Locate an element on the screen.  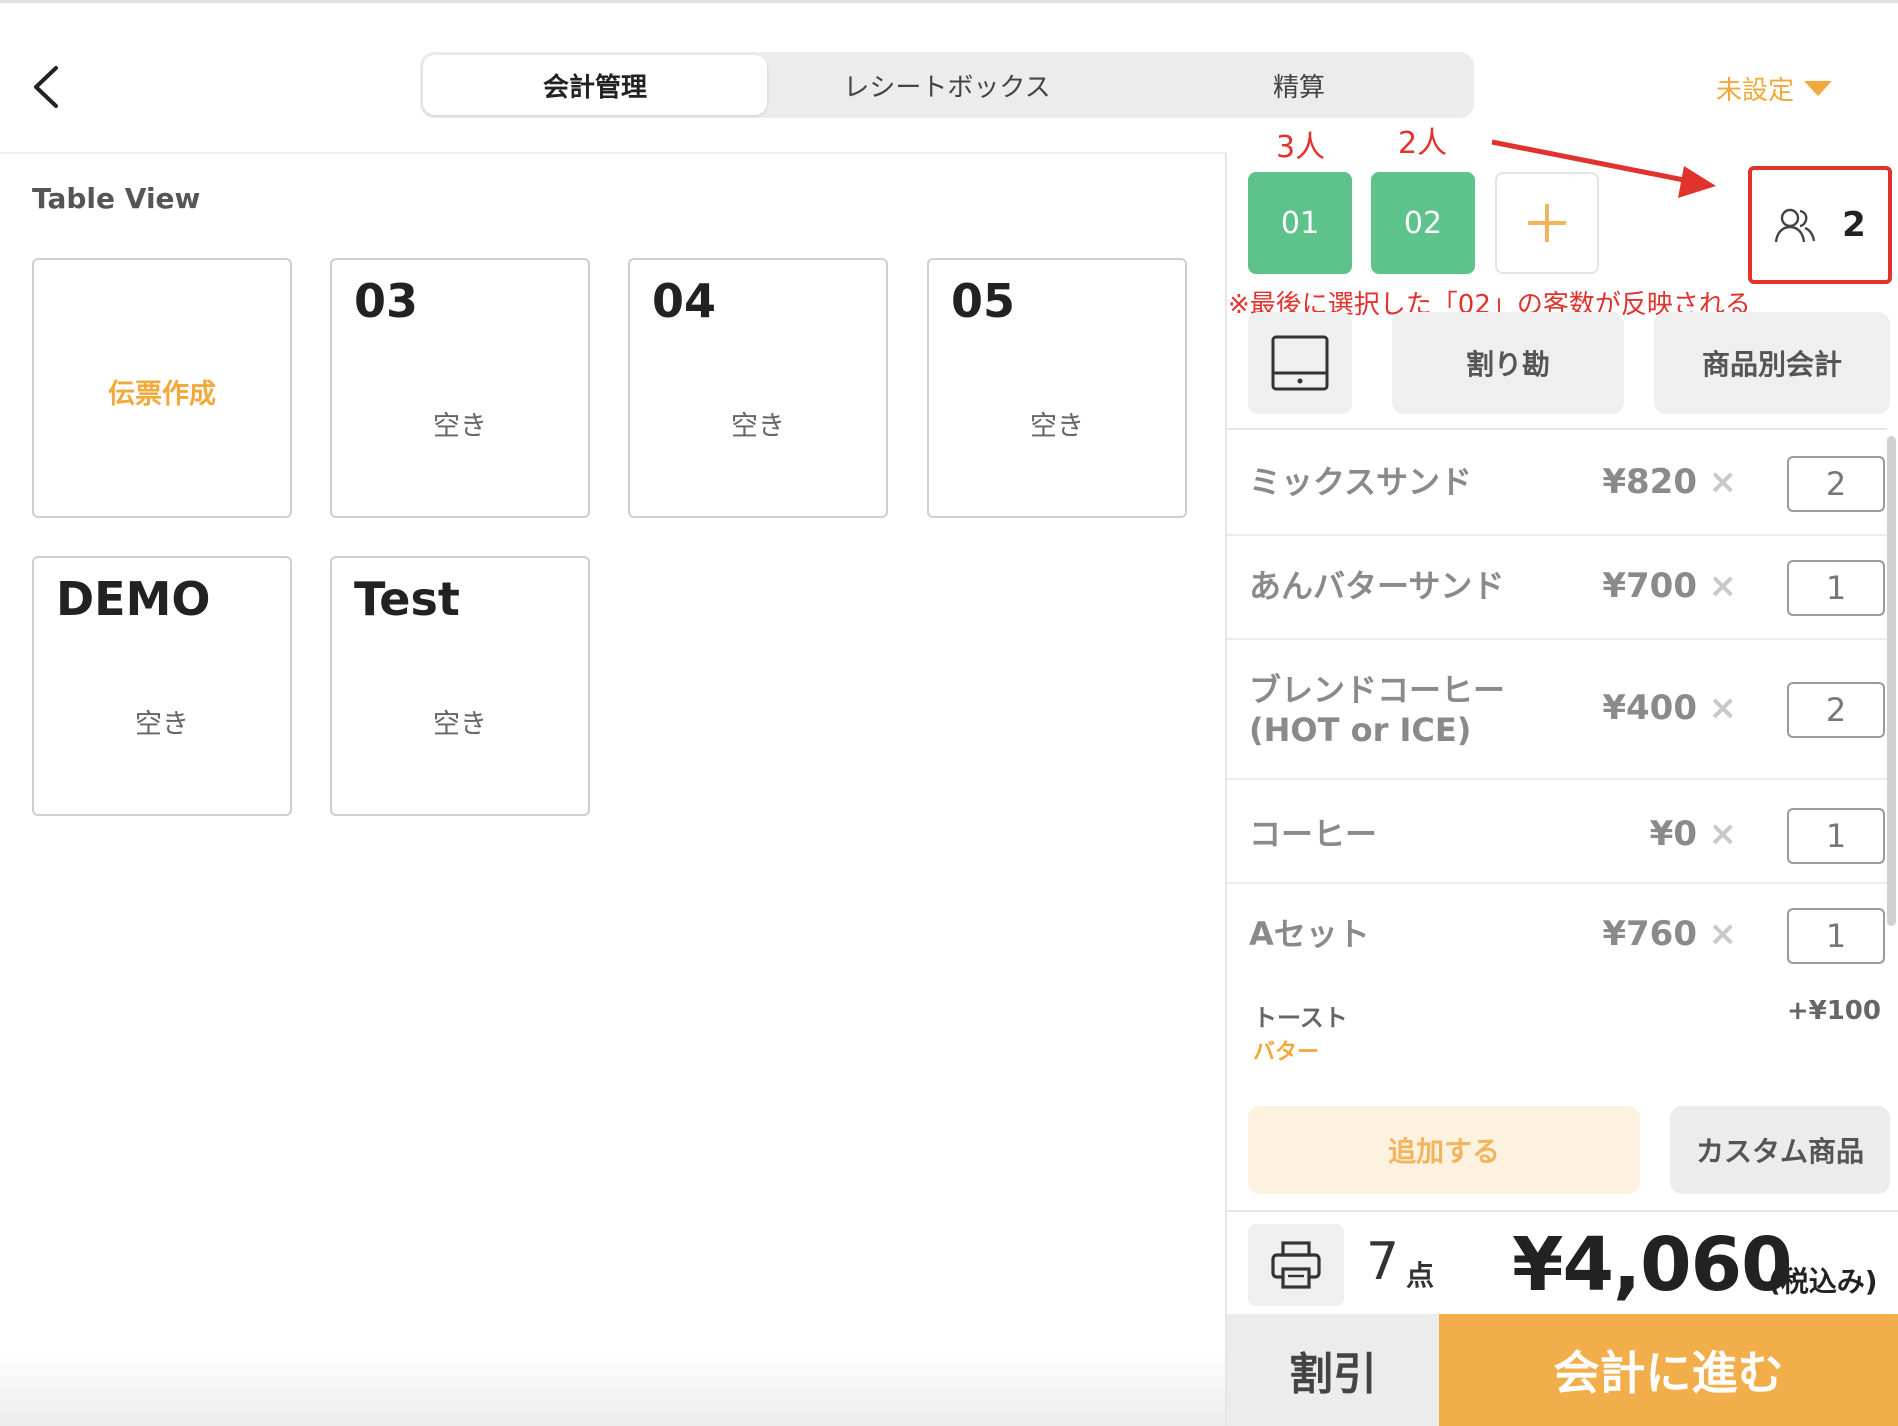
print-button is located at coordinates (1296, 1265).